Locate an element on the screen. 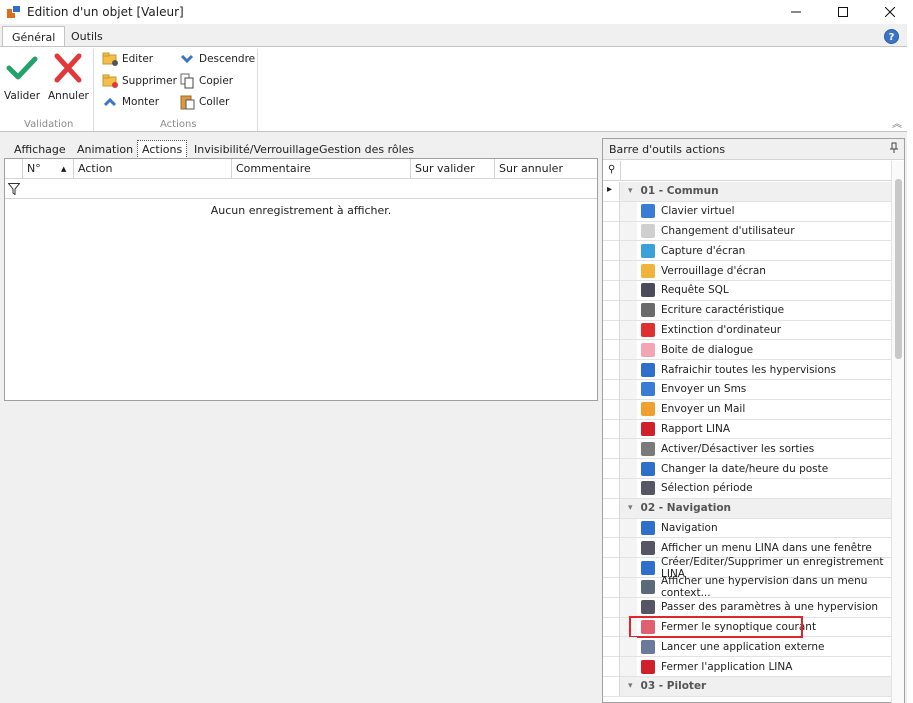  list-item: Fermer l'application LINA is located at coordinates (747, 667).